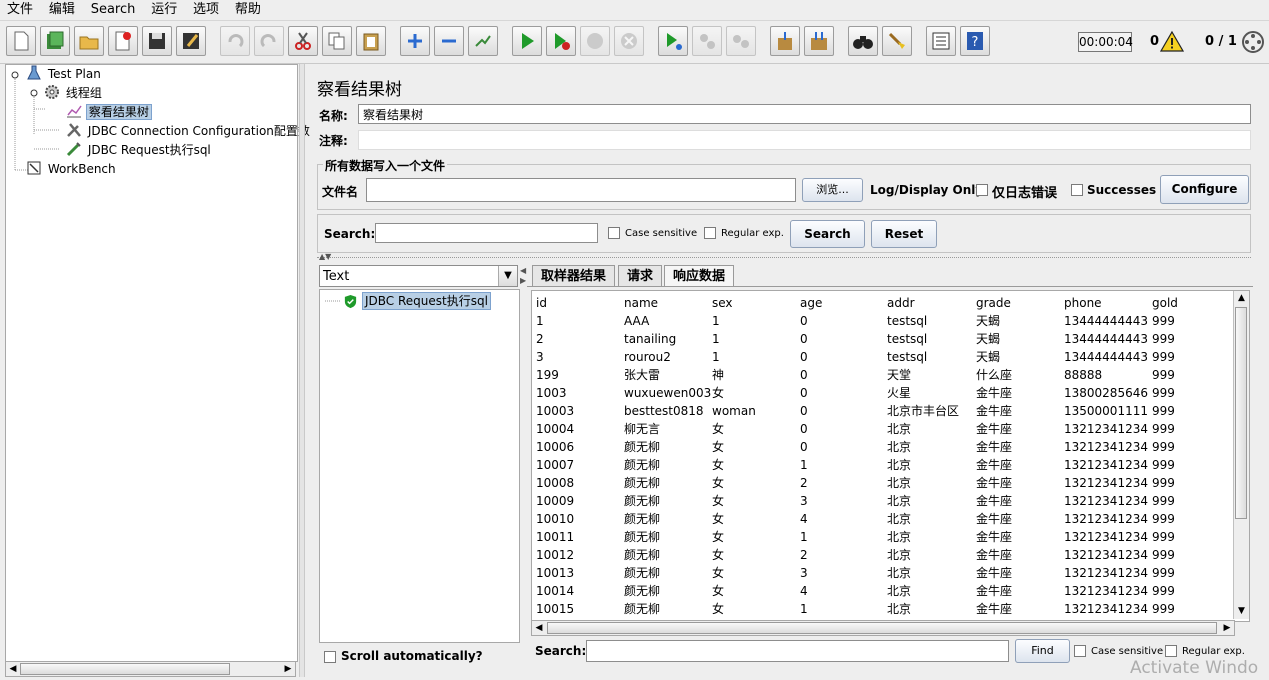 The image size is (1269, 680). Describe the element at coordinates (1241, 413) in the screenshot. I see `vertical-scroll-thumb` at that location.